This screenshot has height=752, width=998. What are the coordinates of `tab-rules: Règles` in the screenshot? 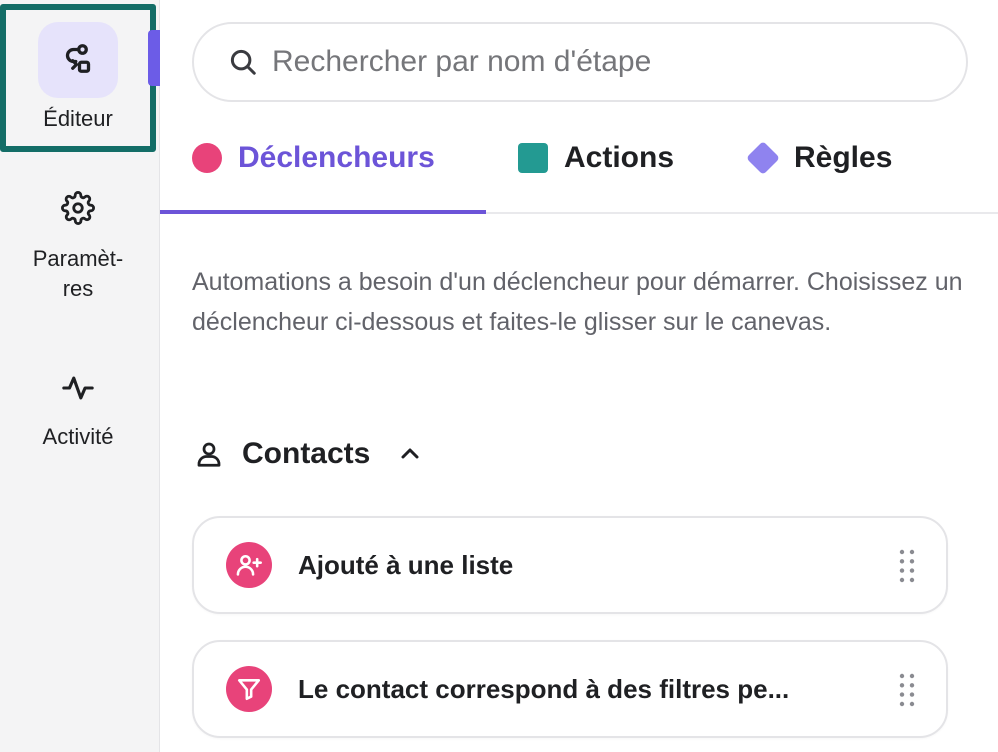 It's located at (819, 158).